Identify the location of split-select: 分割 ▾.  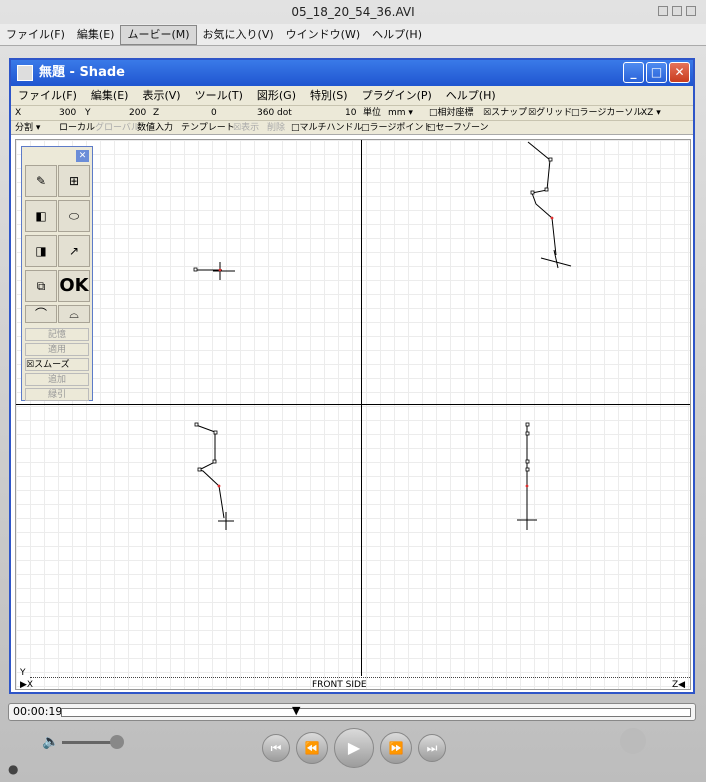
(27, 128).